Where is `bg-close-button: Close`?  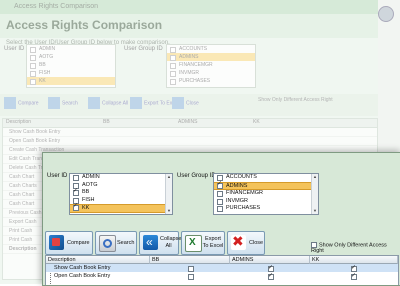 bg-close-button: Close is located at coordinates (185, 105).